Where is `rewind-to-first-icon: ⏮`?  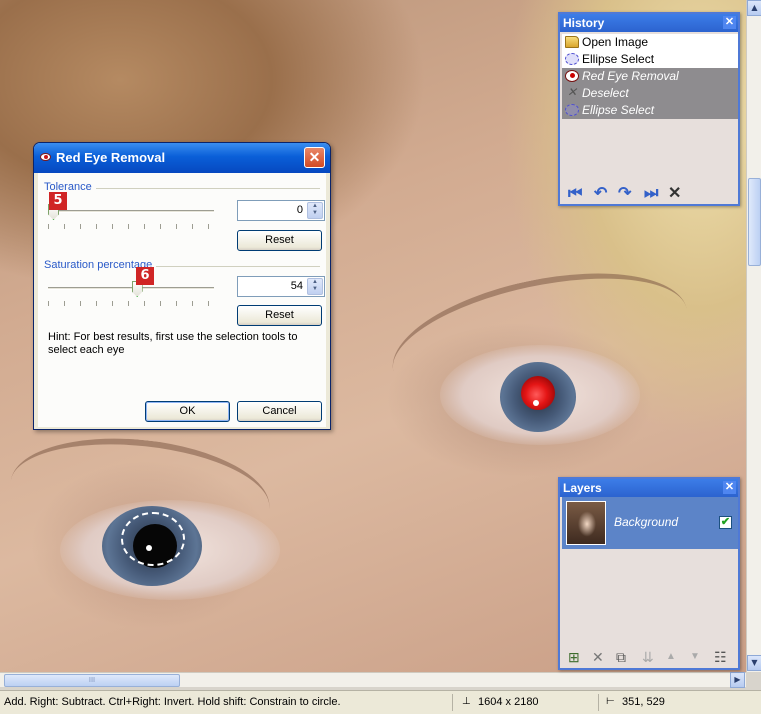 rewind-to-first-icon: ⏮ is located at coordinates (575, 194).